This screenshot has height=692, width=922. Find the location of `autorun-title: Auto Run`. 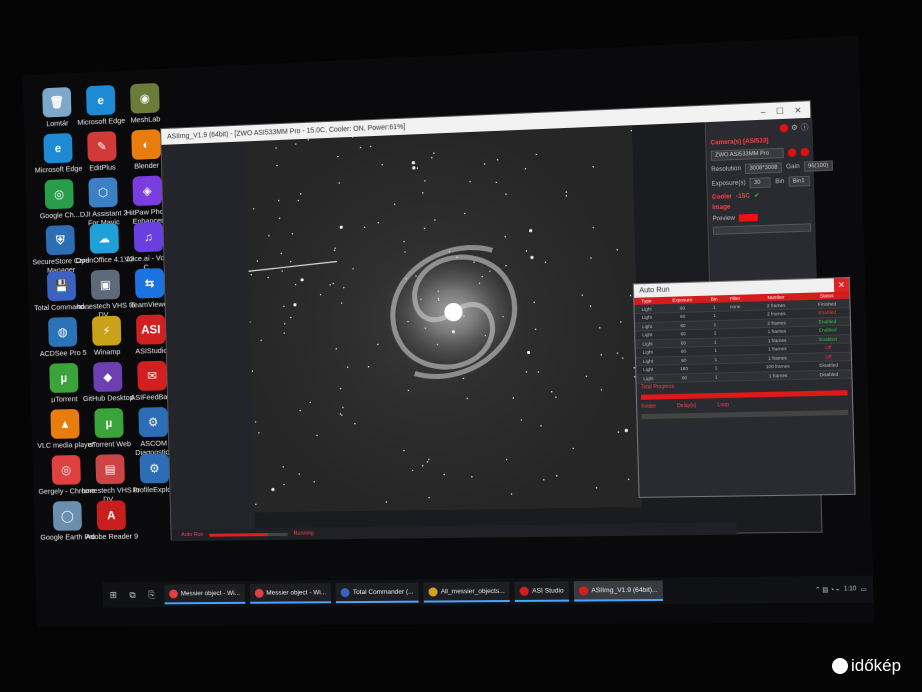

autorun-title: Auto Run is located at coordinates (654, 290).